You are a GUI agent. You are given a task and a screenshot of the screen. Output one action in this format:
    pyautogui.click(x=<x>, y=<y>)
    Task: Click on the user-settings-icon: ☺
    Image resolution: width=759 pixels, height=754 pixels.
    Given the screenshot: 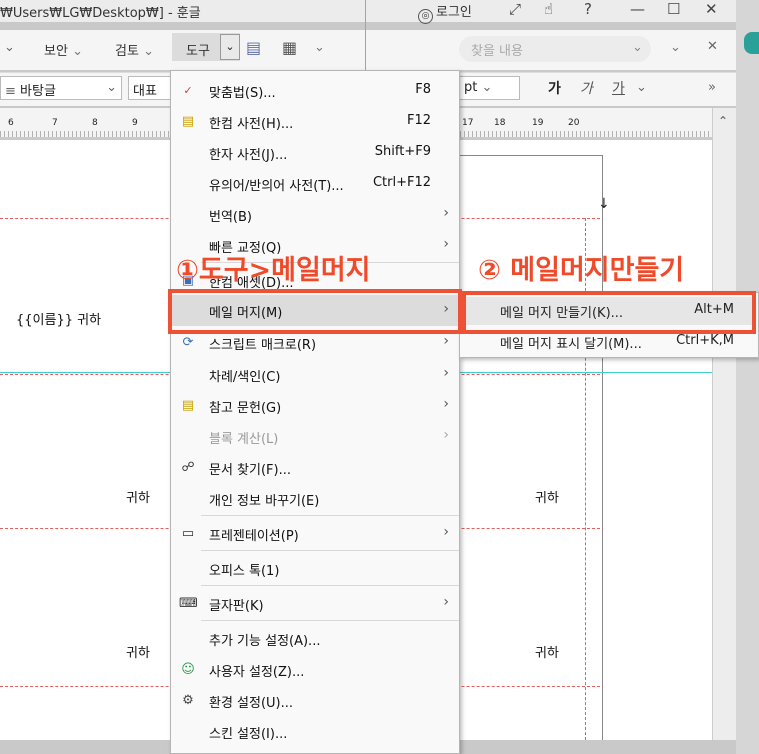 What is the action you would take?
    pyautogui.click(x=188, y=669)
    